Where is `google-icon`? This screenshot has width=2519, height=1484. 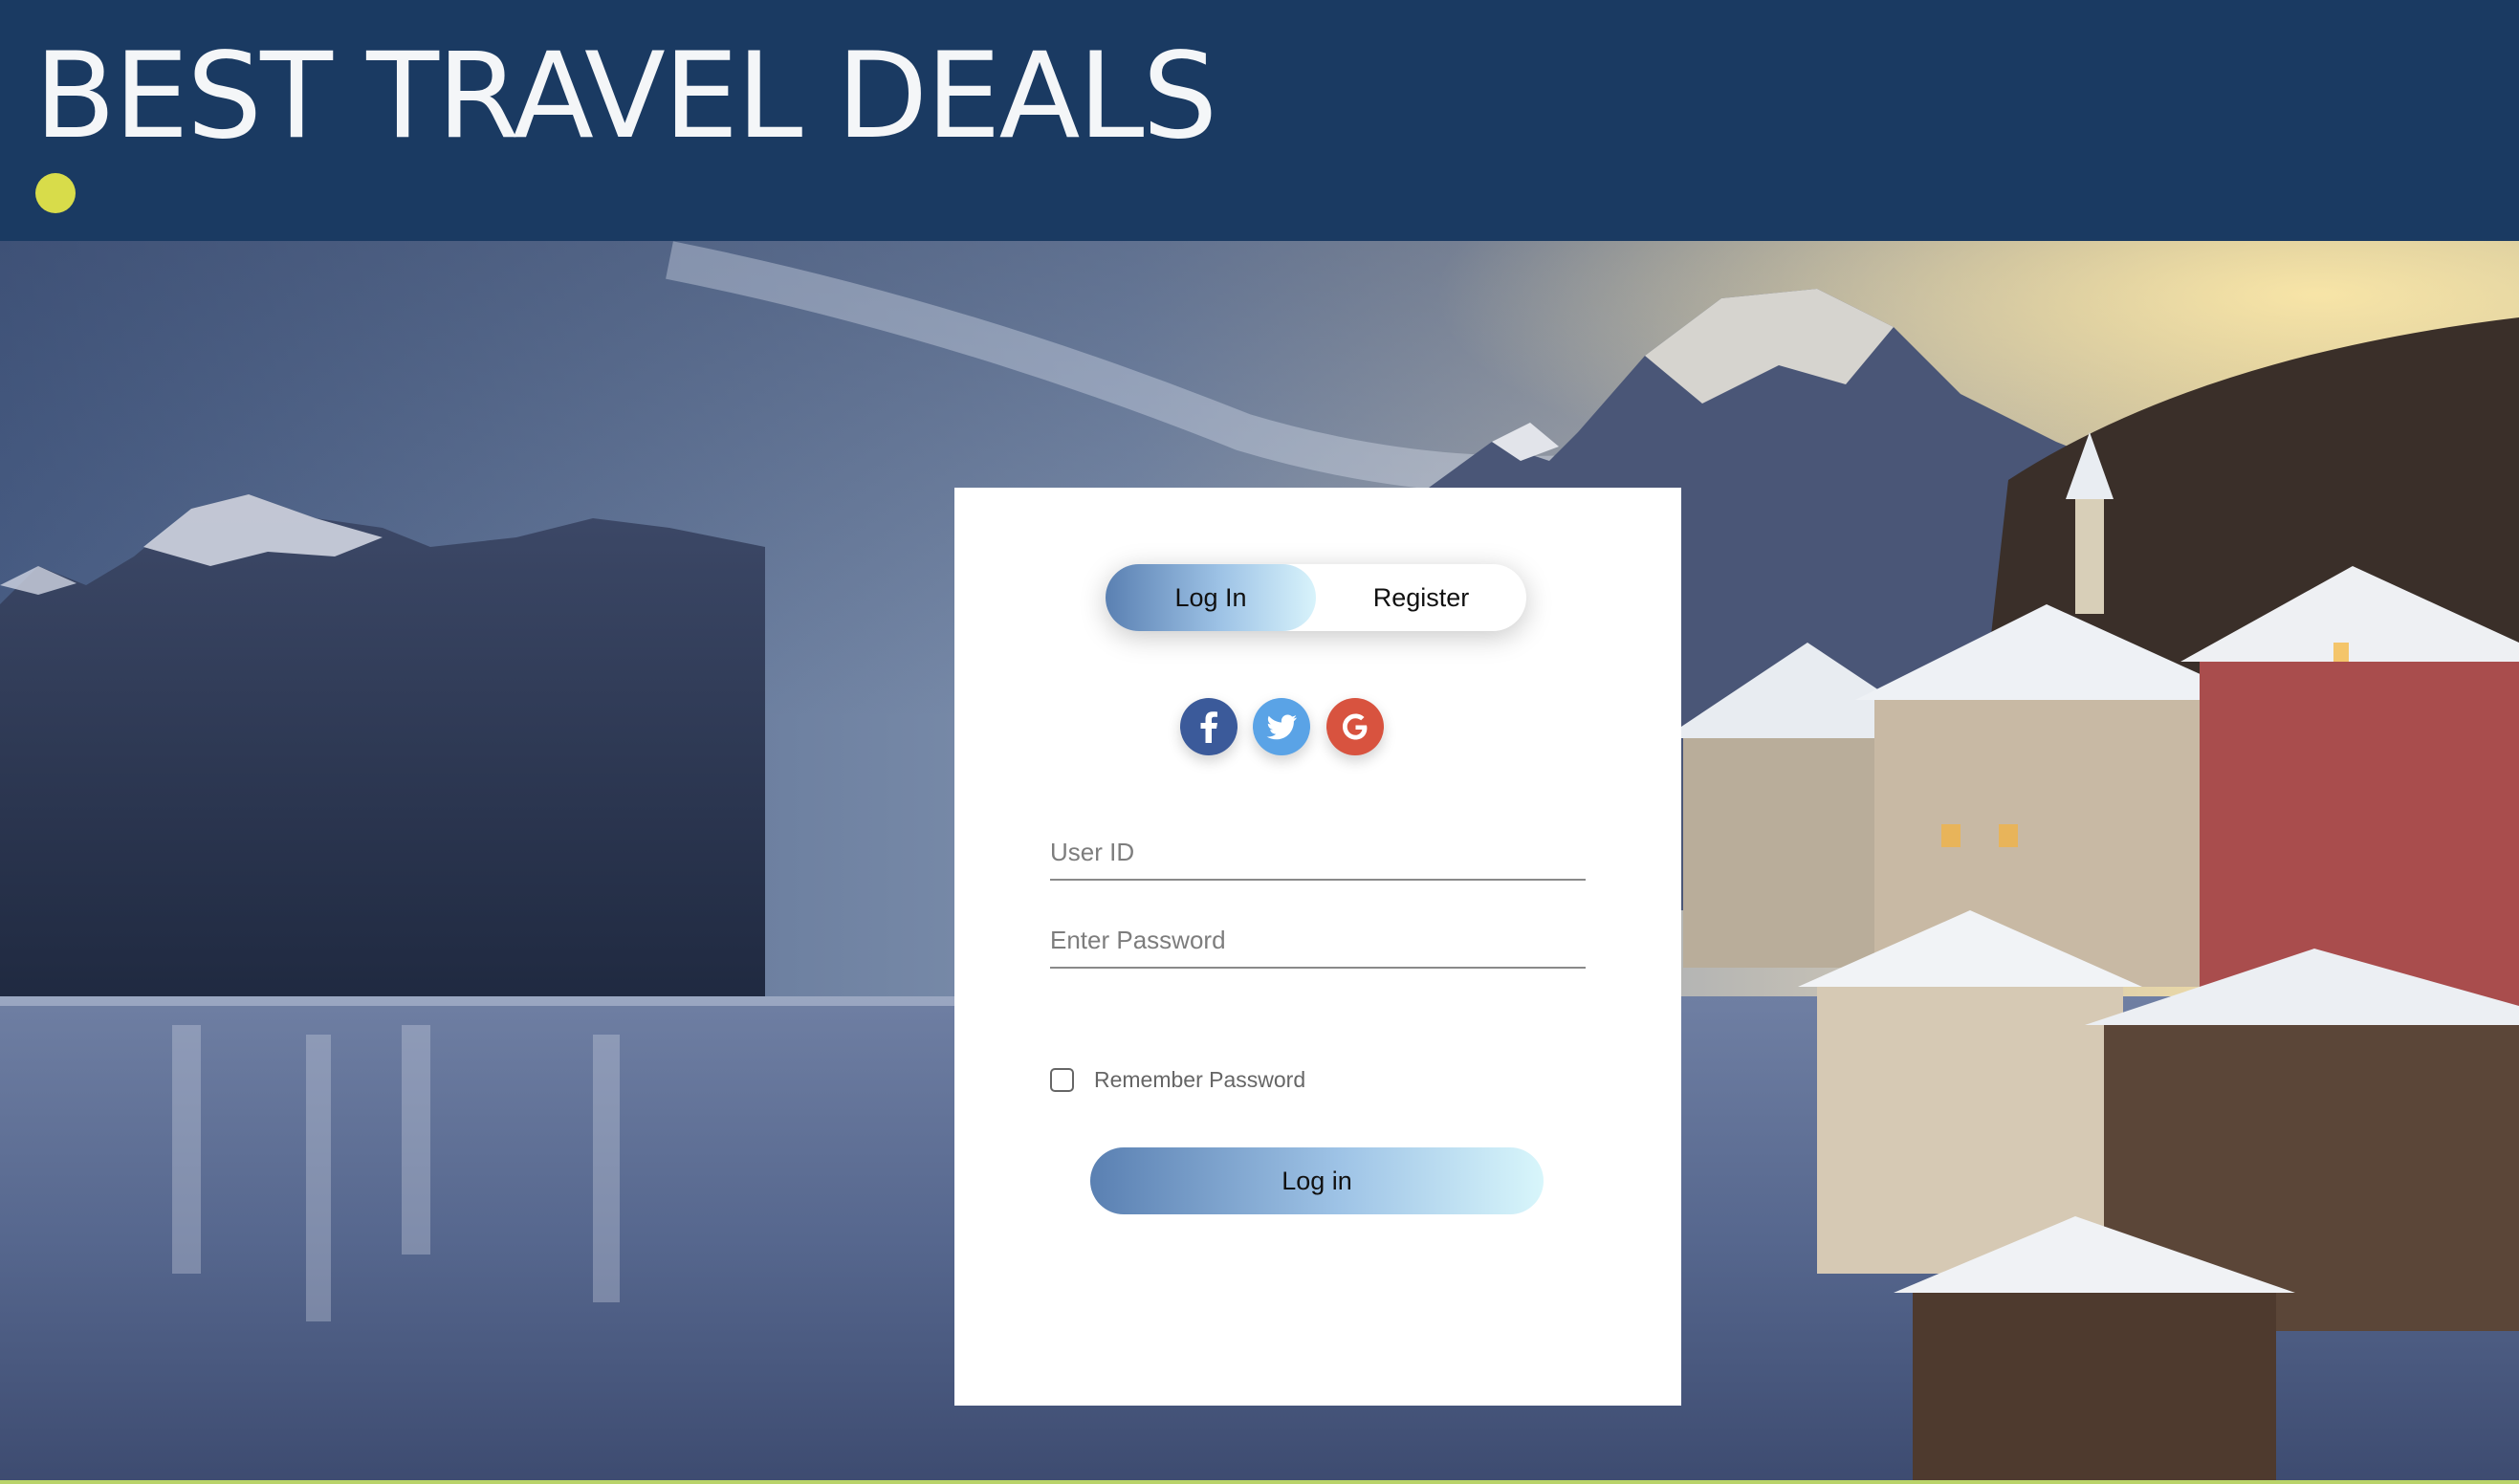 google-icon is located at coordinates (1355, 726).